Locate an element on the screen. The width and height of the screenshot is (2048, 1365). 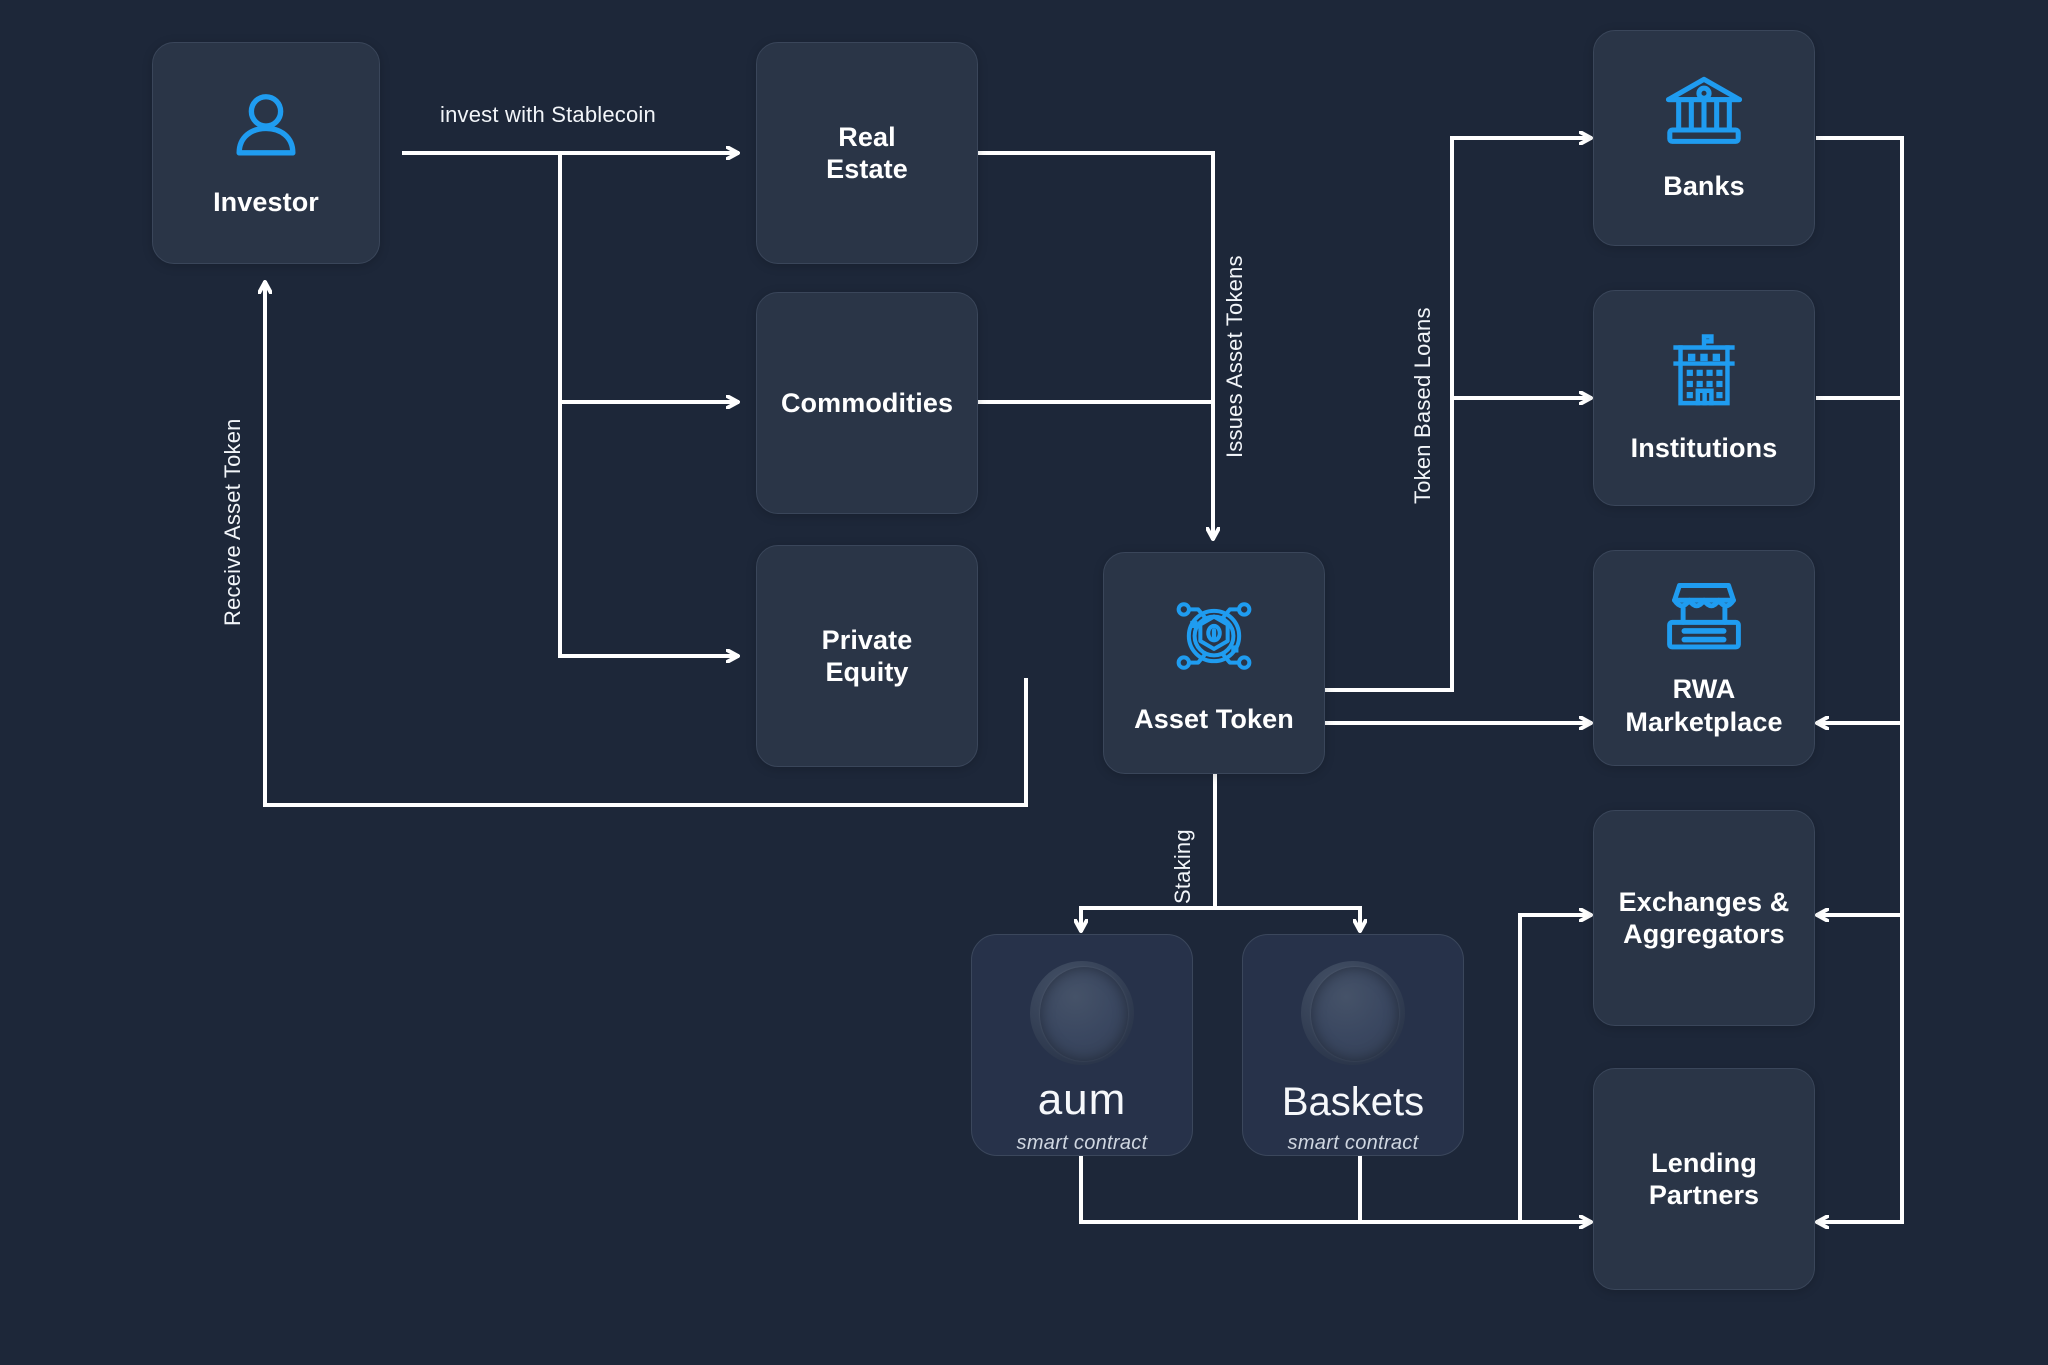
node-baskets-smart-contract: Baskets smart contract is located at coordinates (1353, 1045).